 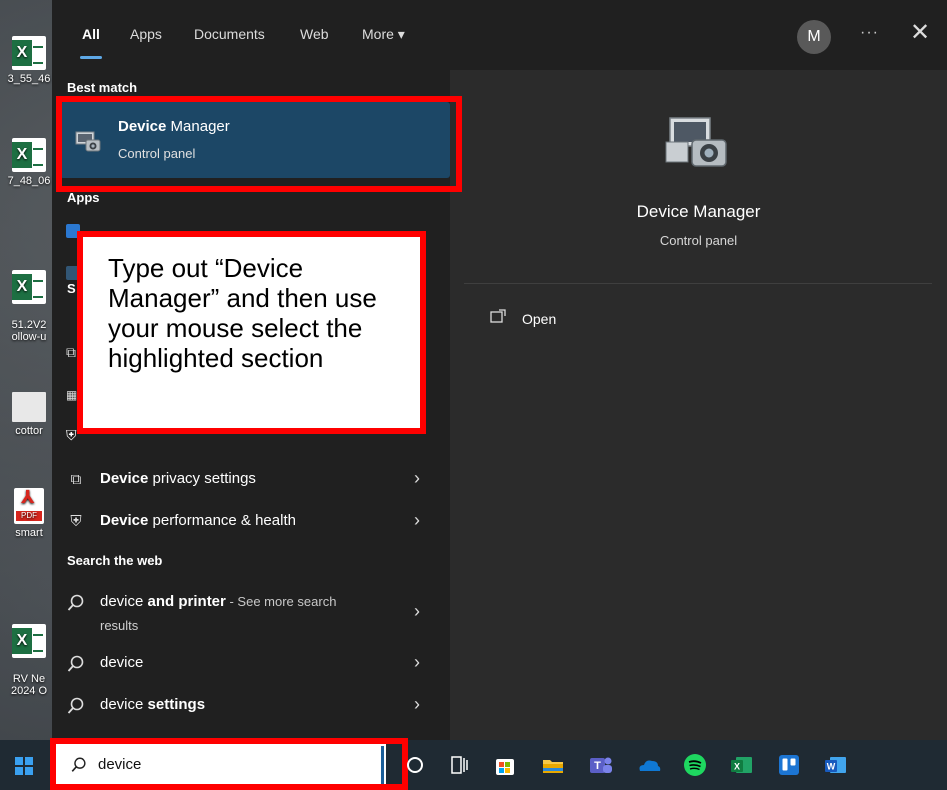 I want to click on close-icon: ✕, so click(x=920, y=32).